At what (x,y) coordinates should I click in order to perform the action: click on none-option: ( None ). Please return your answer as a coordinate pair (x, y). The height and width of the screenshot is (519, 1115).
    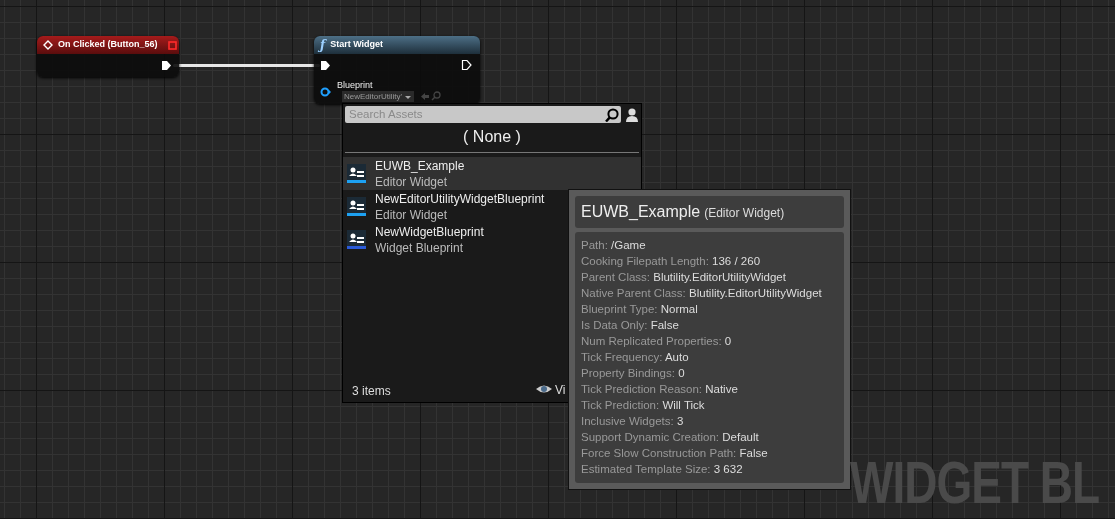
    Looking at the image, I should click on (492, 137).